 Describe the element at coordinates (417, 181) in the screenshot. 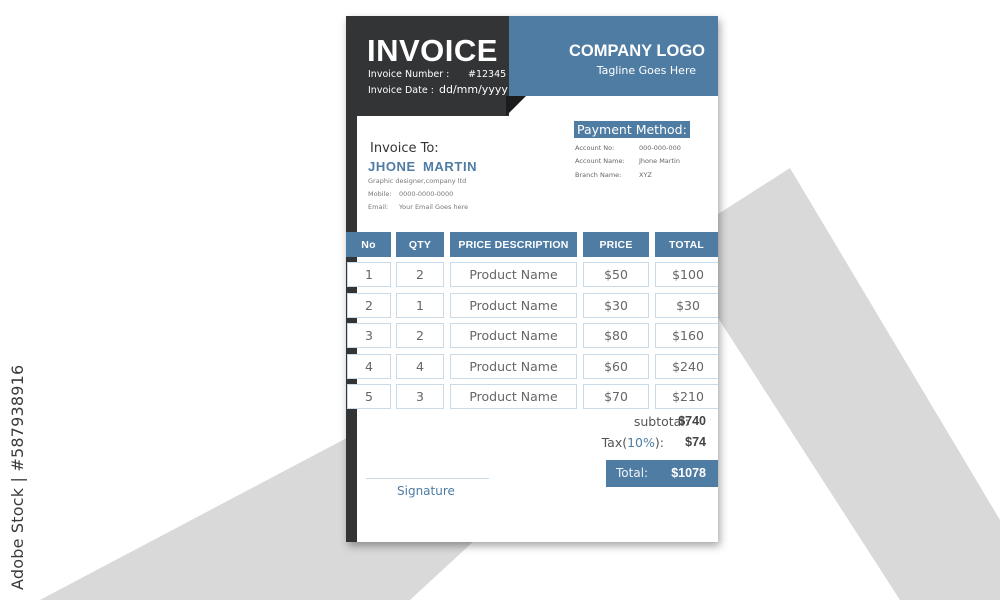

I see `client-role: Graphic designer,company ltd` at that location.